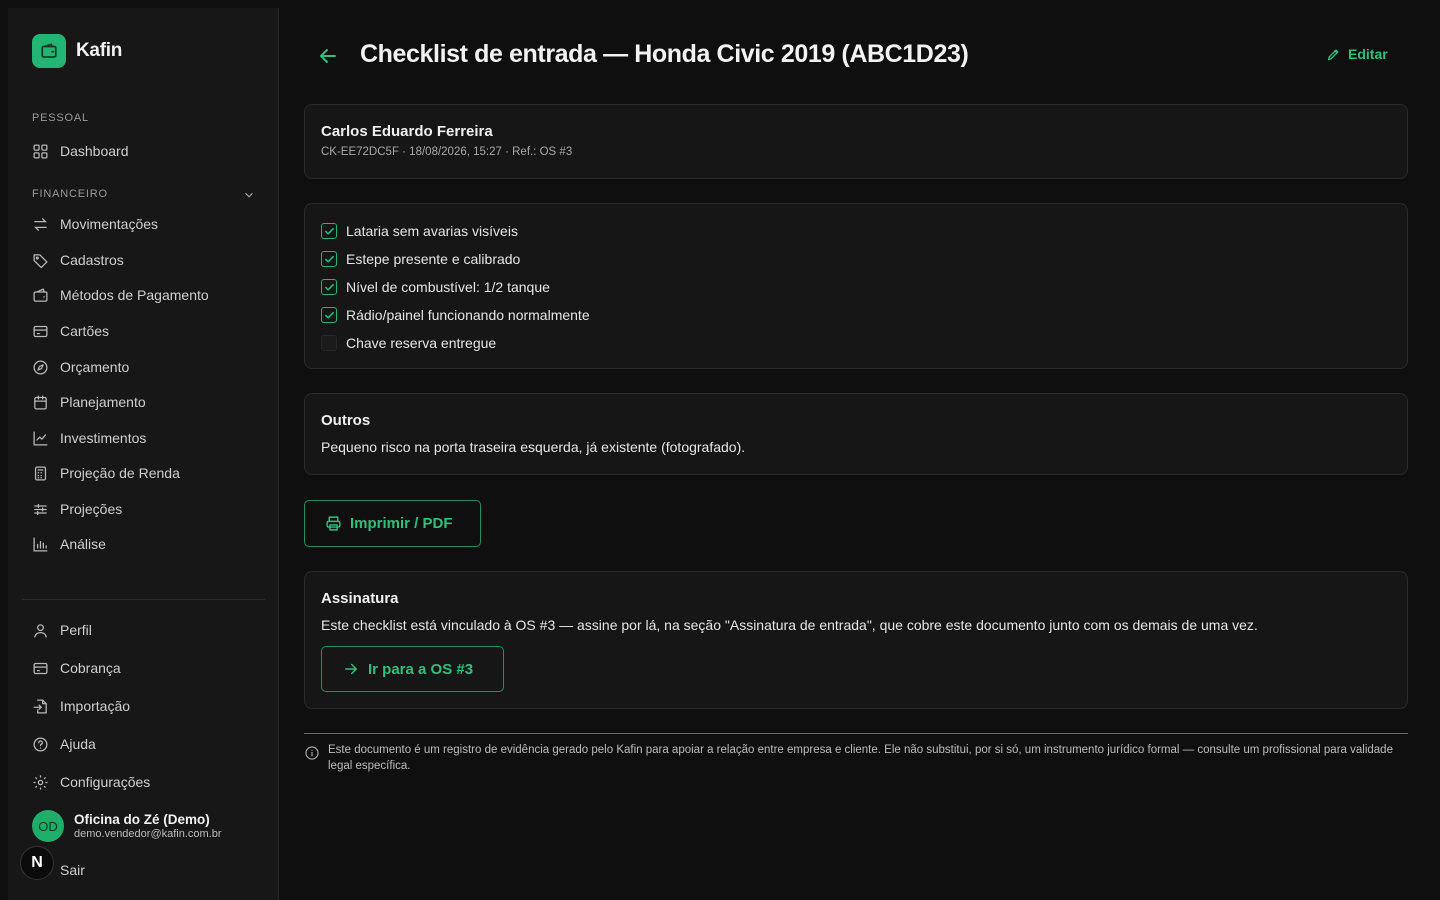 Image resolution: width=1440 pixels, height=900 pixels. I want to click on others-title: Outros, so click(346, 420).